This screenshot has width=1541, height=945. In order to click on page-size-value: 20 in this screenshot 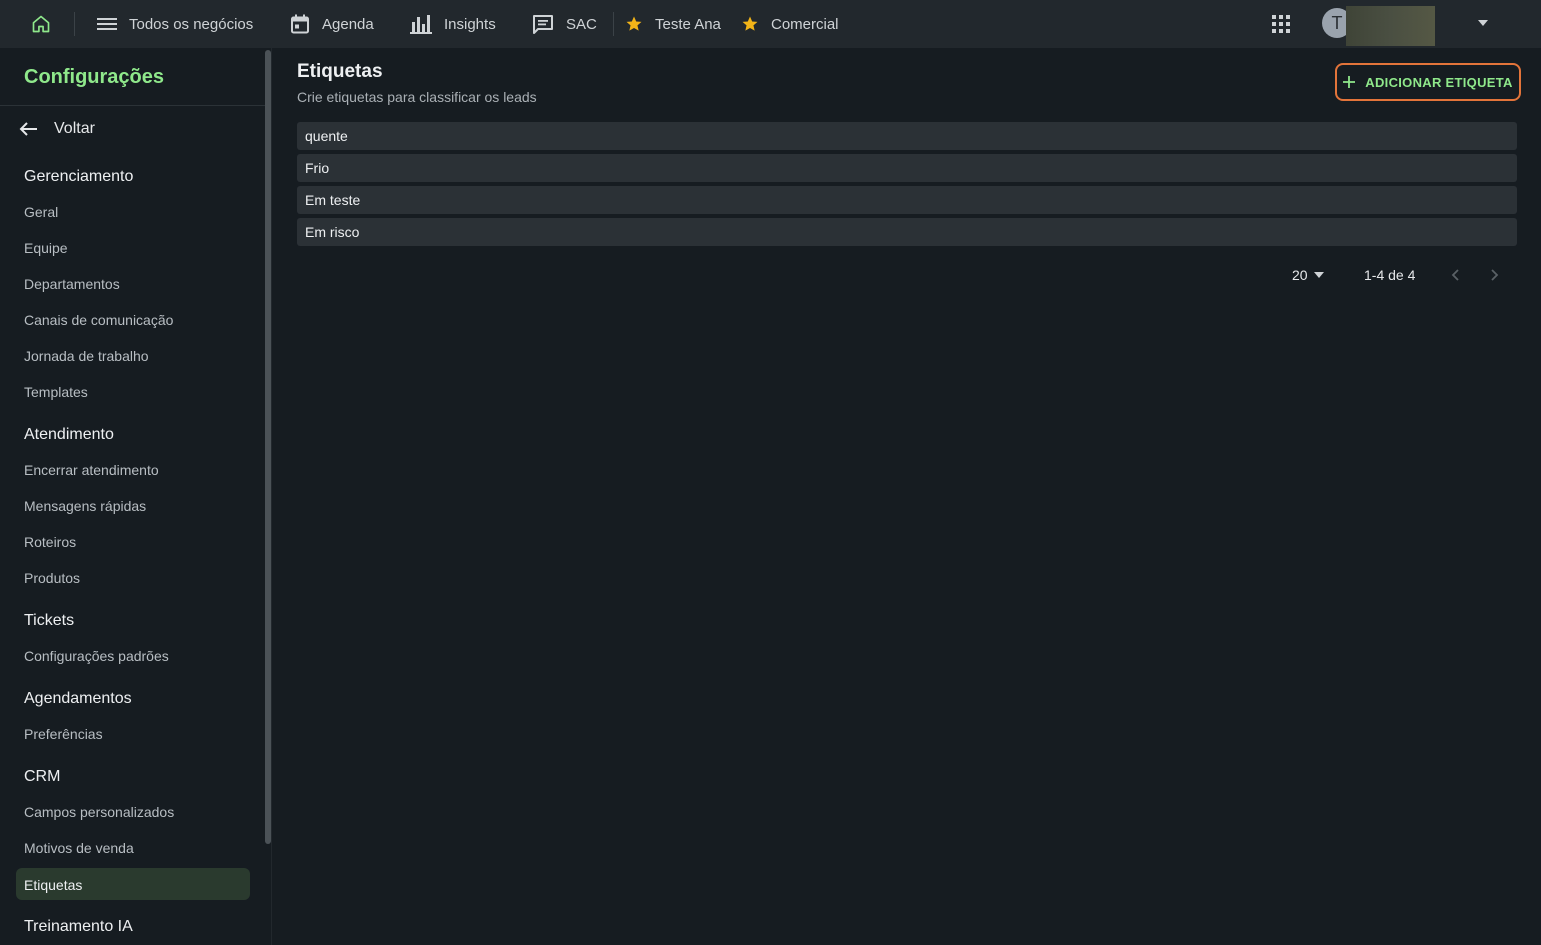, I will do `click(1300, 275)`.